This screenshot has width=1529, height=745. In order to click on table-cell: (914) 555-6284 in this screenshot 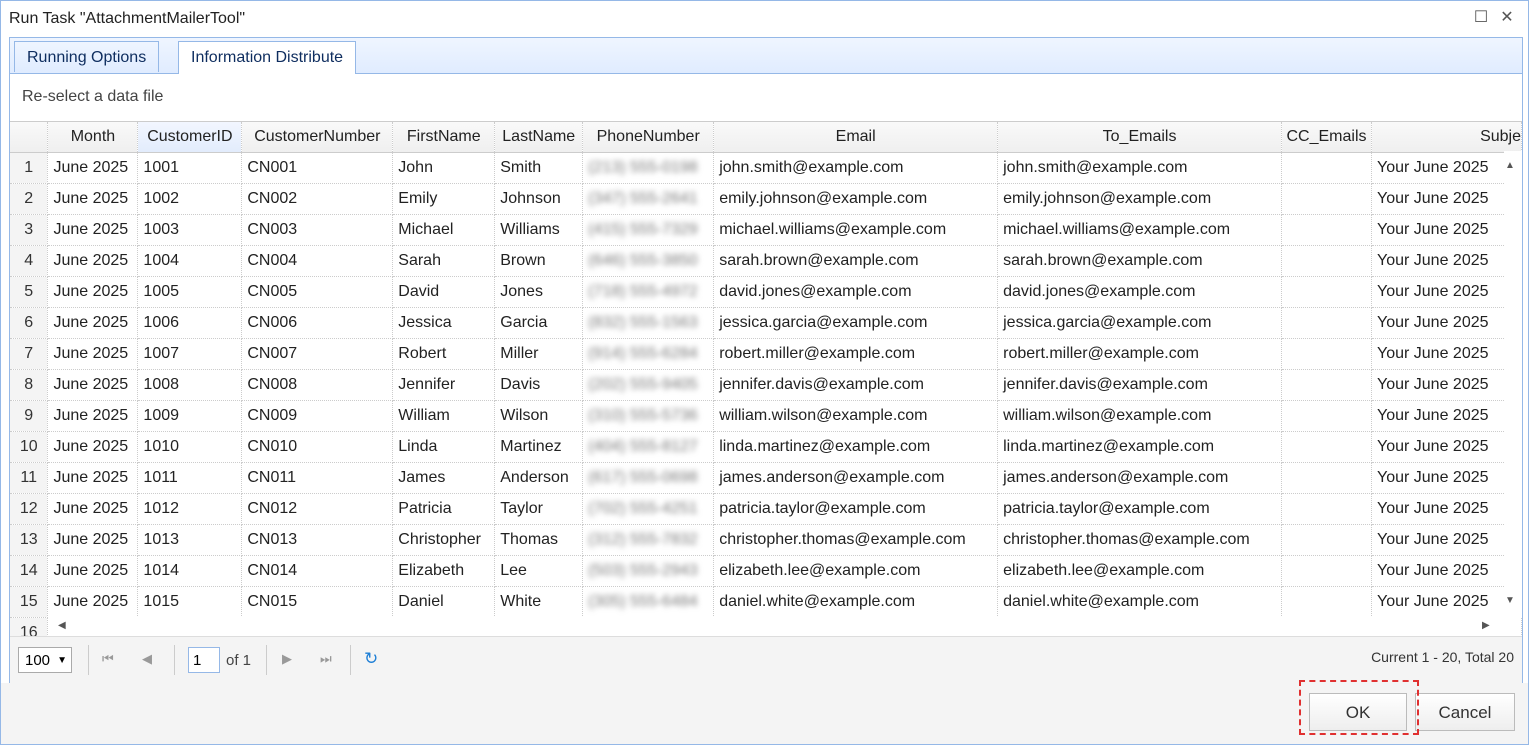, I will do `click(648, 354)`.